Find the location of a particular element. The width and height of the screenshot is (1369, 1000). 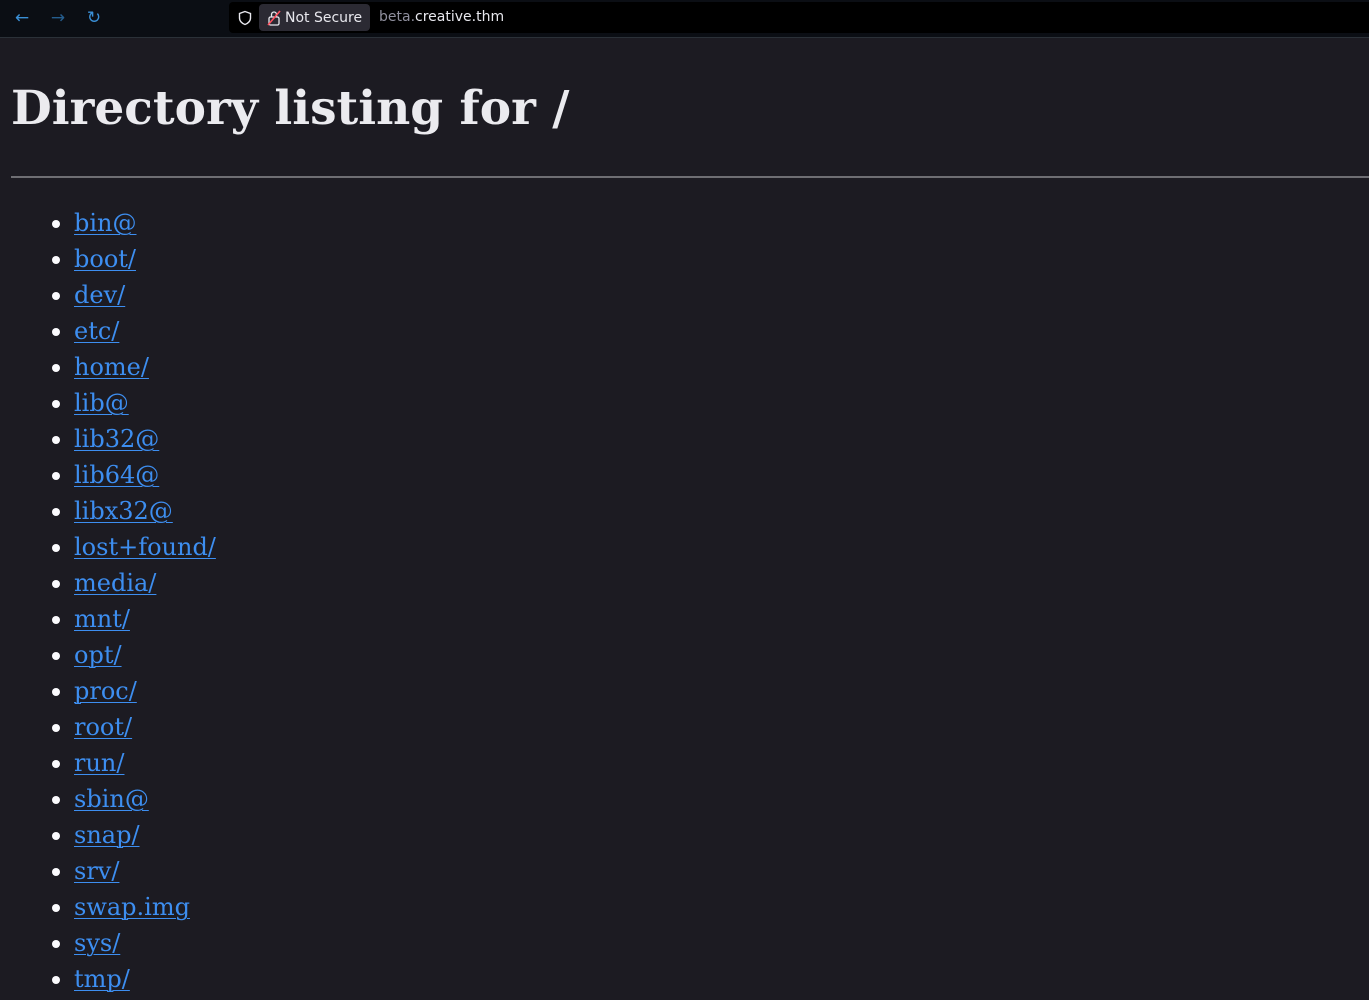

entry-link: lost+found/ is located at coordinates (145, 547).